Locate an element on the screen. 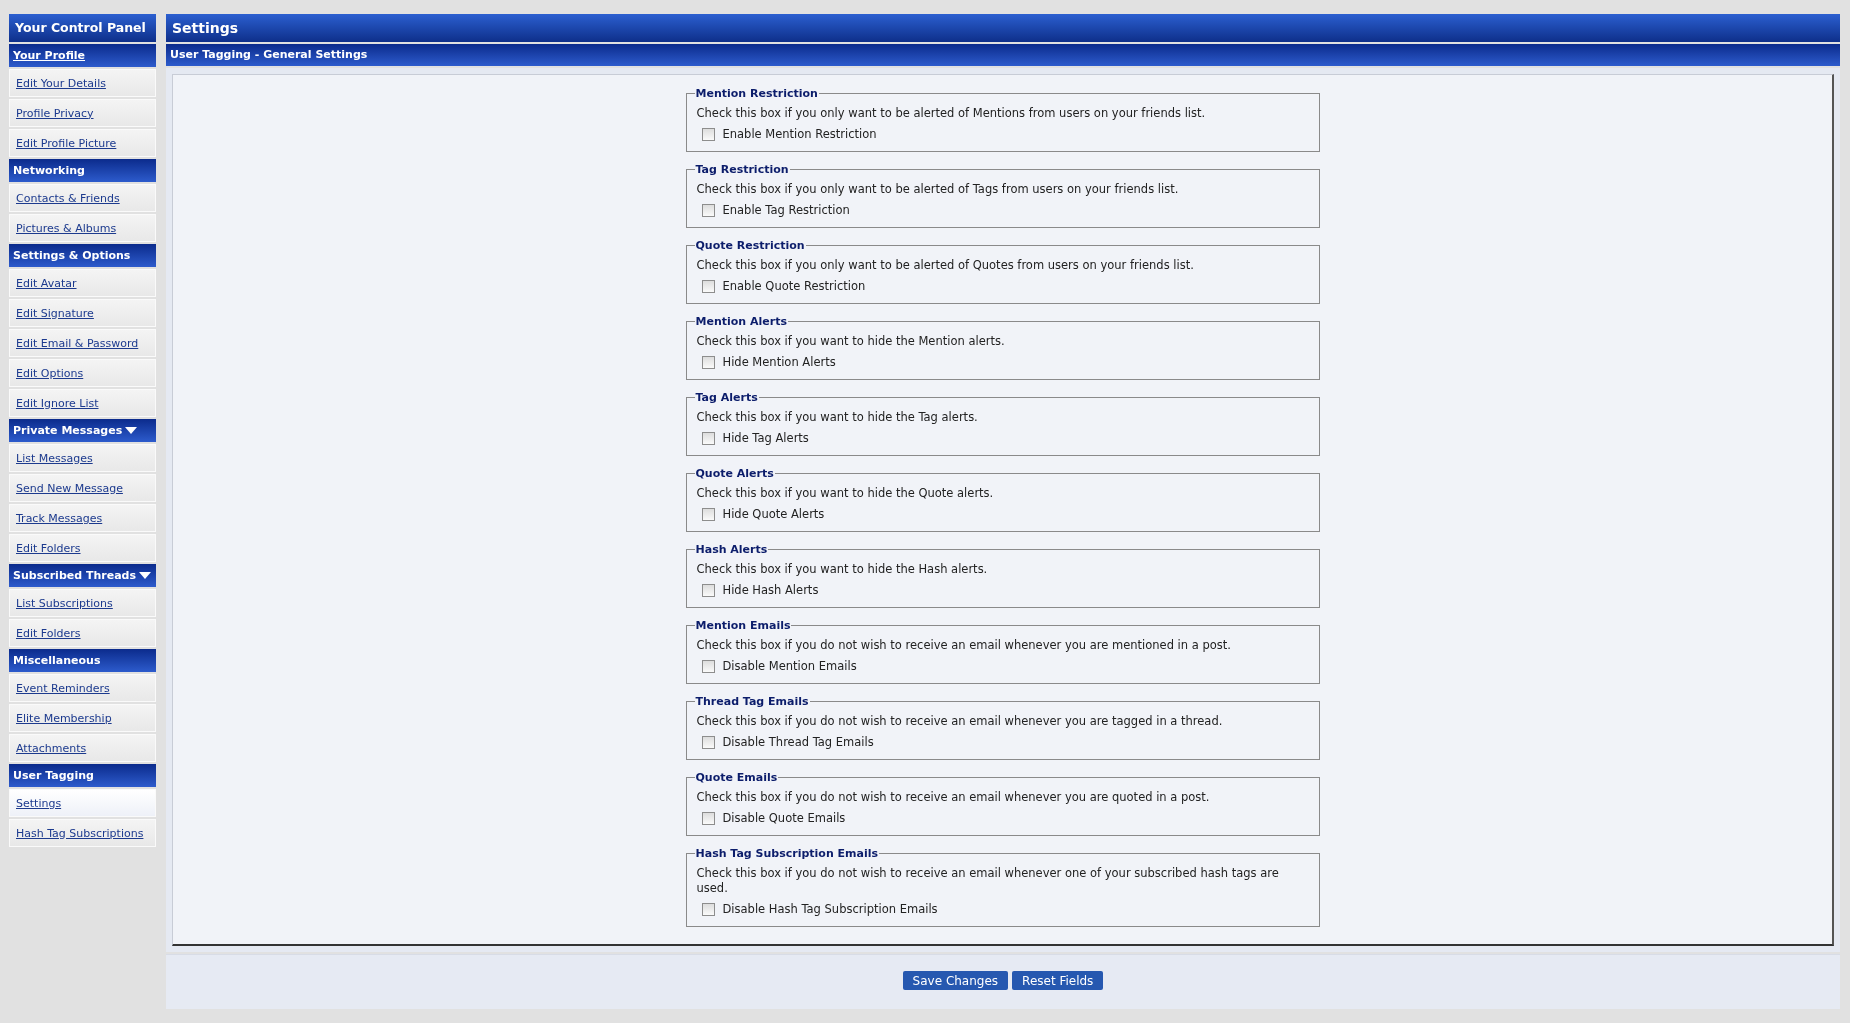 This screenshot has height=1023, width=1850. sidebar-item: Contacts & Friends is located at coordinates (82, 198).